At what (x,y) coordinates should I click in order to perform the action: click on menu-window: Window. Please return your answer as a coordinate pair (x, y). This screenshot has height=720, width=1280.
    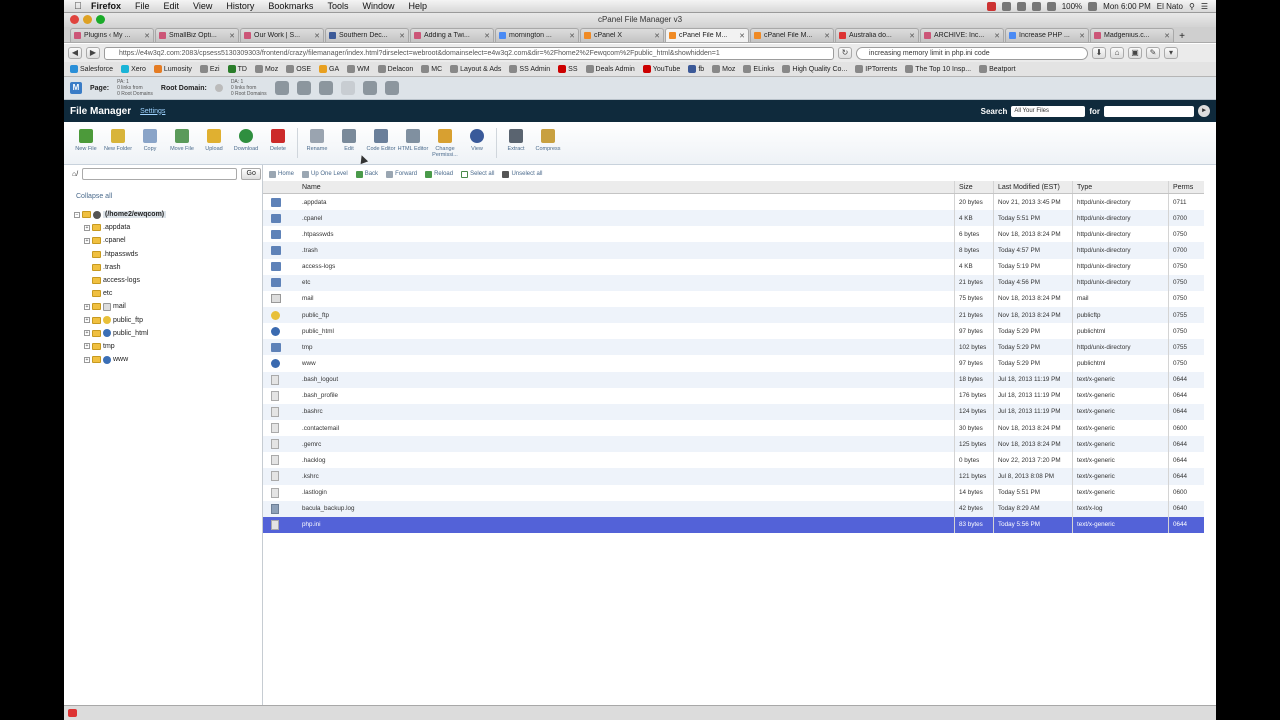
    Looking at the image, I should click on (378, 6).